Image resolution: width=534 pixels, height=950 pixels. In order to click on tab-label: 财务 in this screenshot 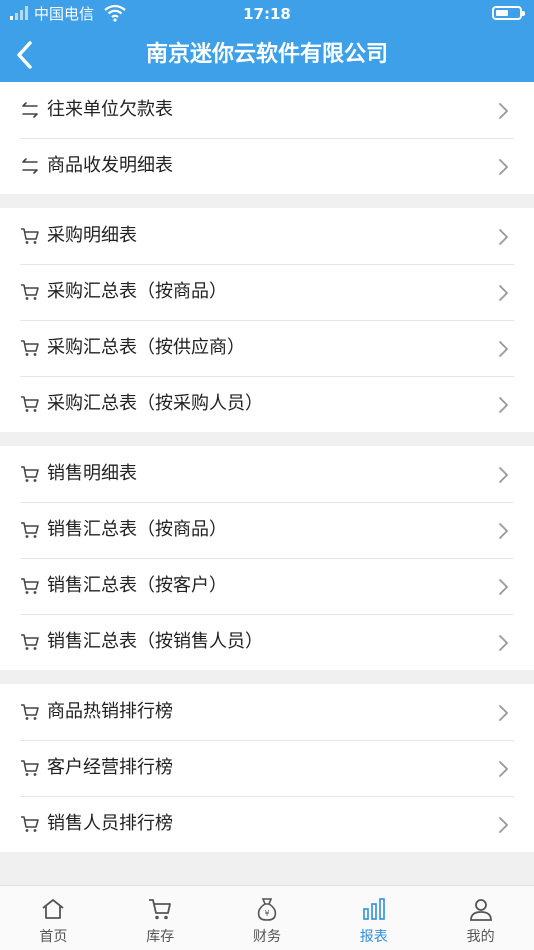, I will do `click(266, 937)`.